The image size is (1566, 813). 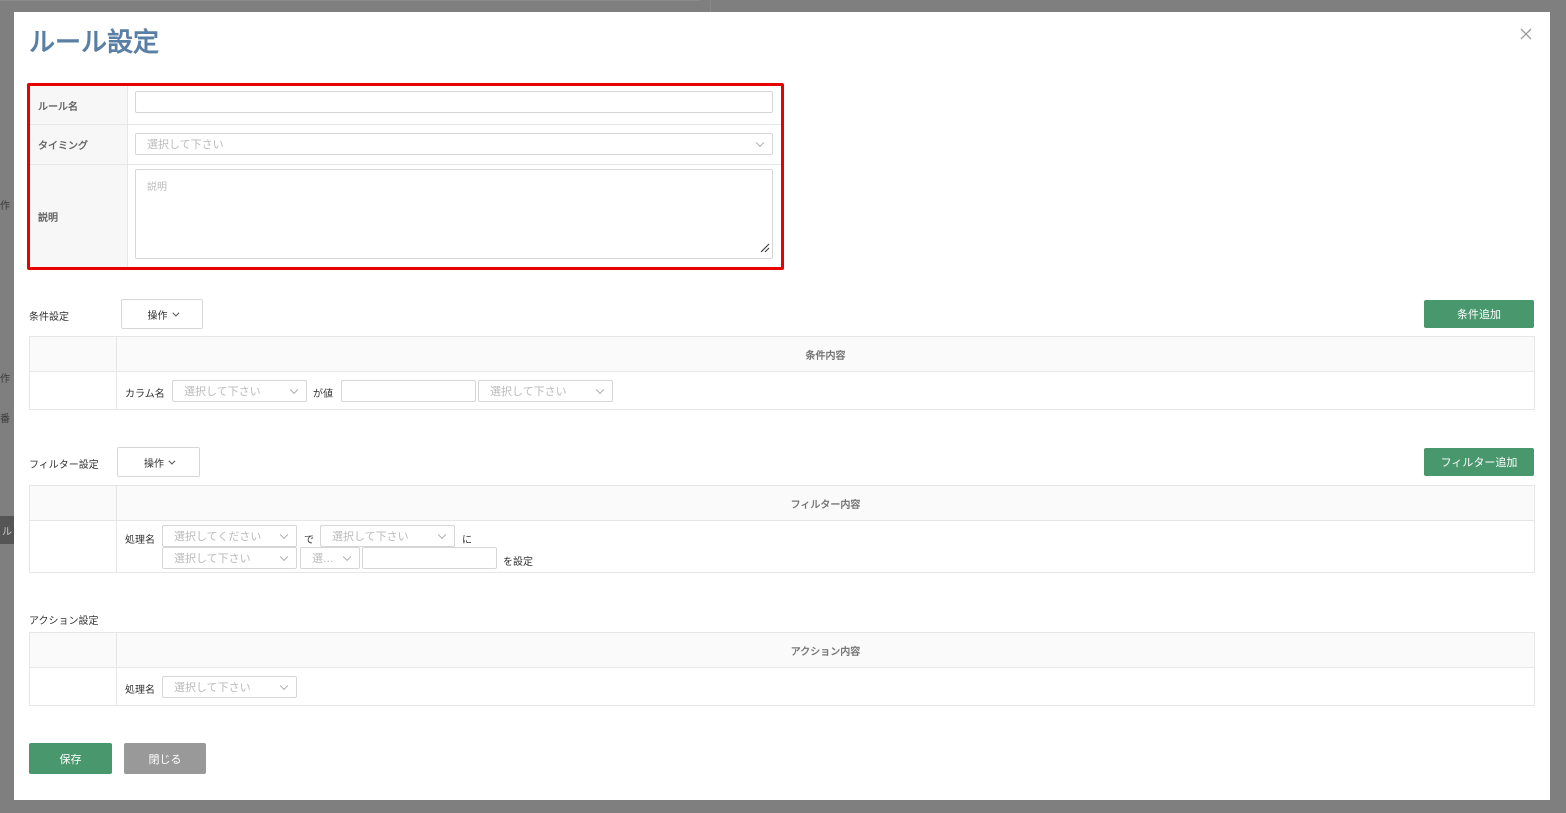 I want to click on close-dialog-button: 閉じる, so click(x=165, y=758).